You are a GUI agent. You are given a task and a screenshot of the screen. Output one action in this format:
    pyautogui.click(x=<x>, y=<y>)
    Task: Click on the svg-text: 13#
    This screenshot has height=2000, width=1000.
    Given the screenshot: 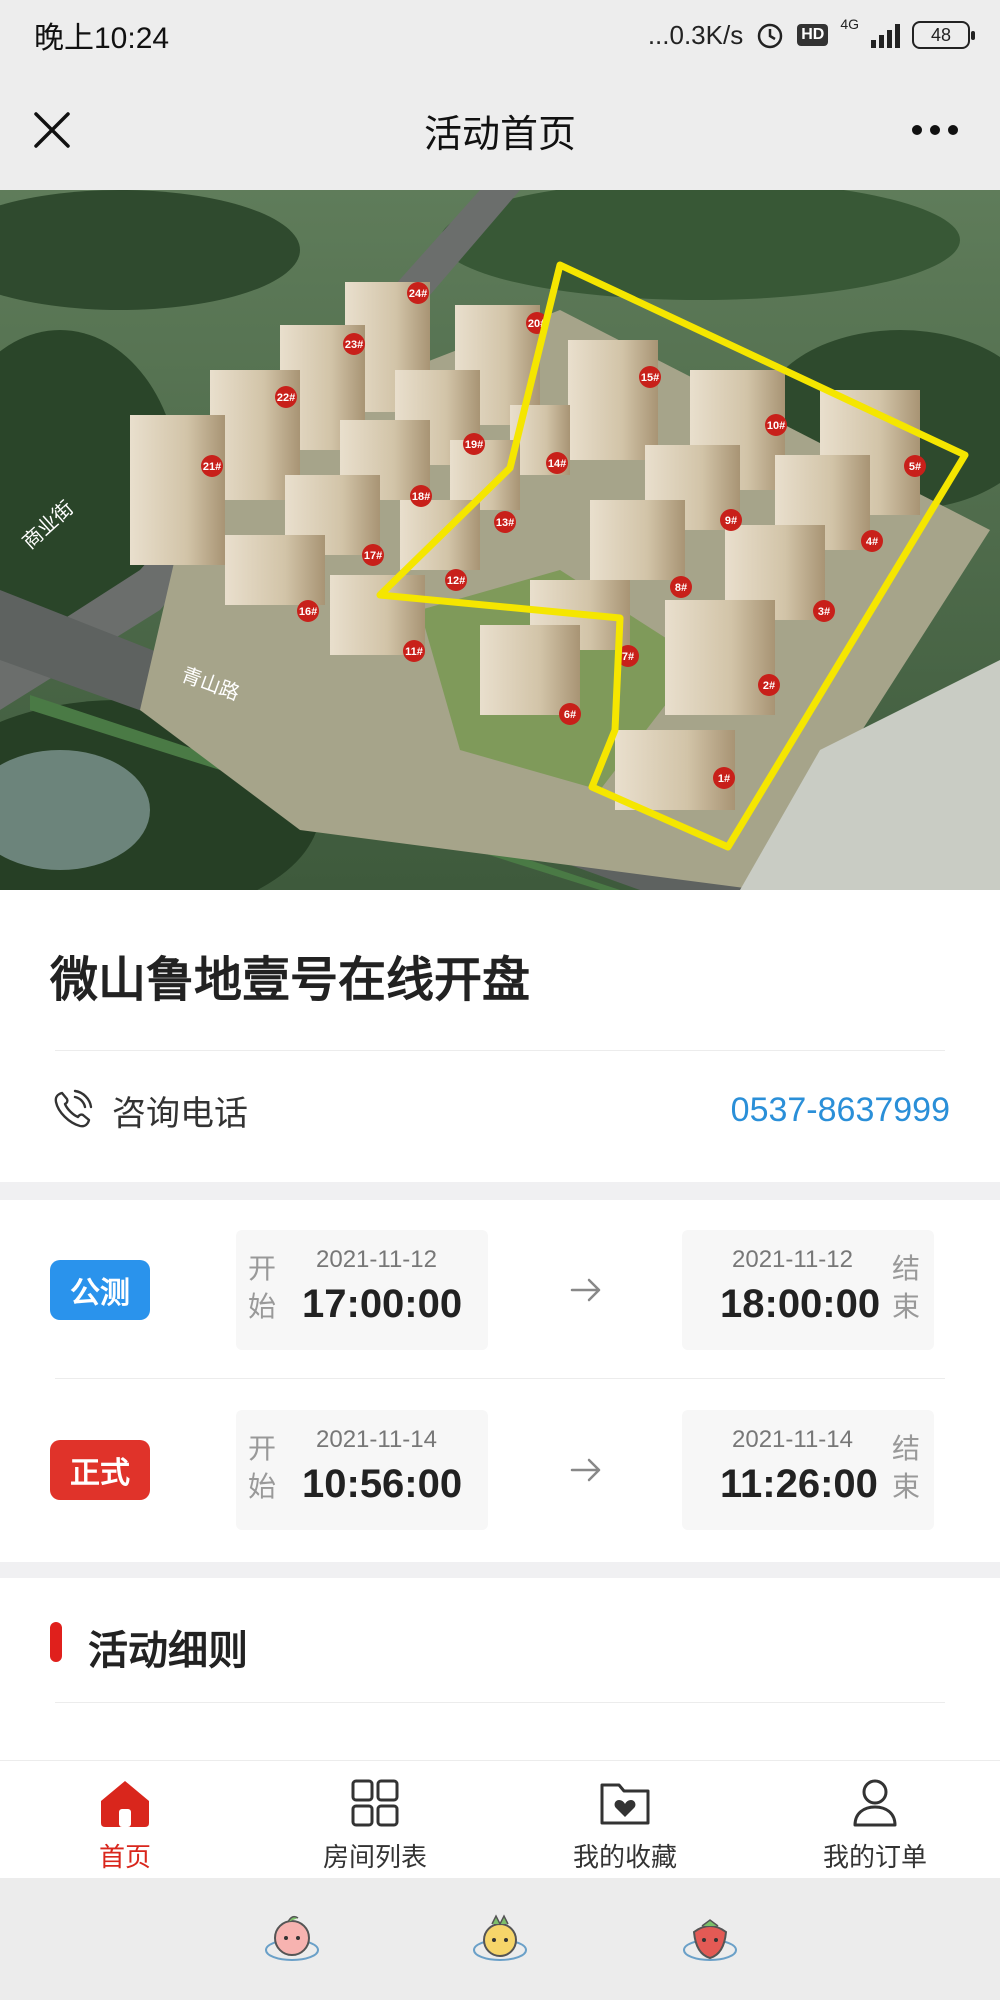 What is the action you would take?
    pyautogui.click(x=505, y=523)
    